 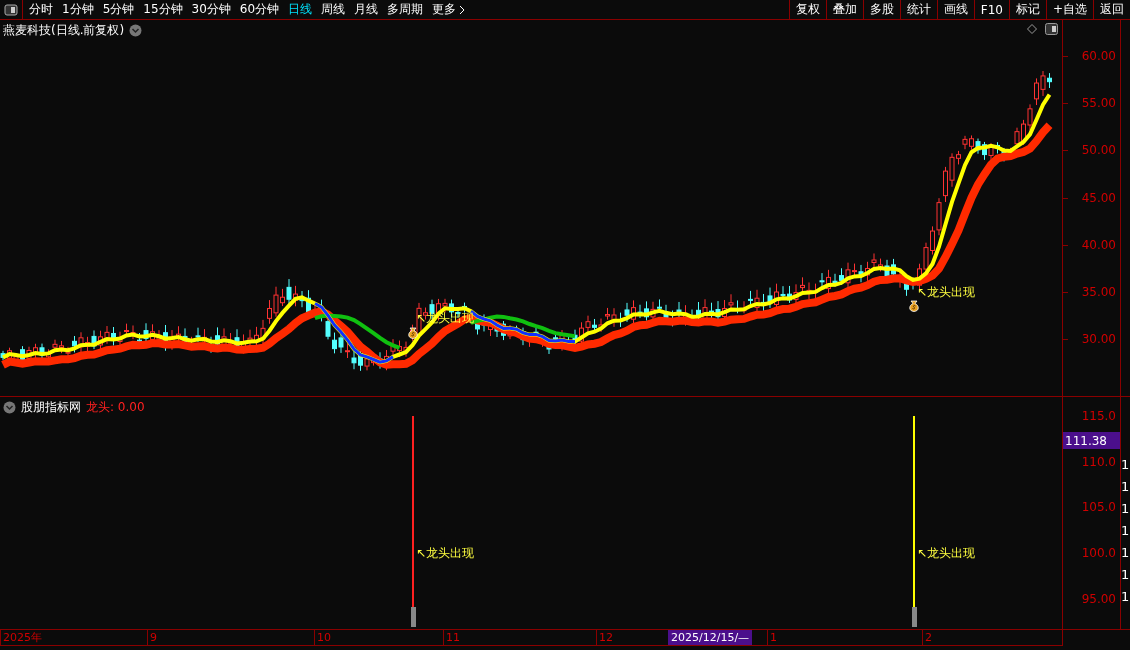 What do you see at coordinates (807, 9) in the screenshot?
I see `toolbar-button: 复权` at bounding box center [807, 9].